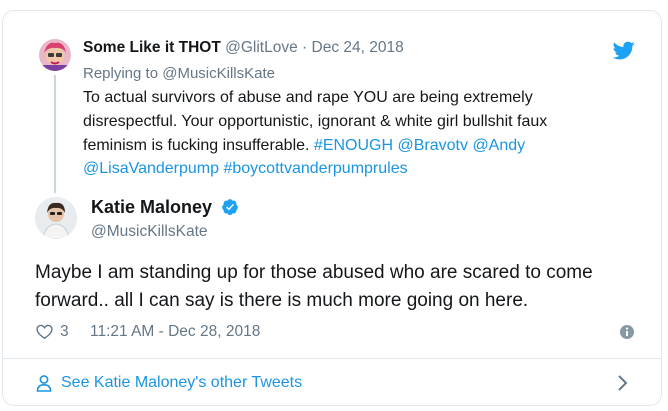 The image size is (668, 411). I want to click on like-button: 3, so click(52, 331).